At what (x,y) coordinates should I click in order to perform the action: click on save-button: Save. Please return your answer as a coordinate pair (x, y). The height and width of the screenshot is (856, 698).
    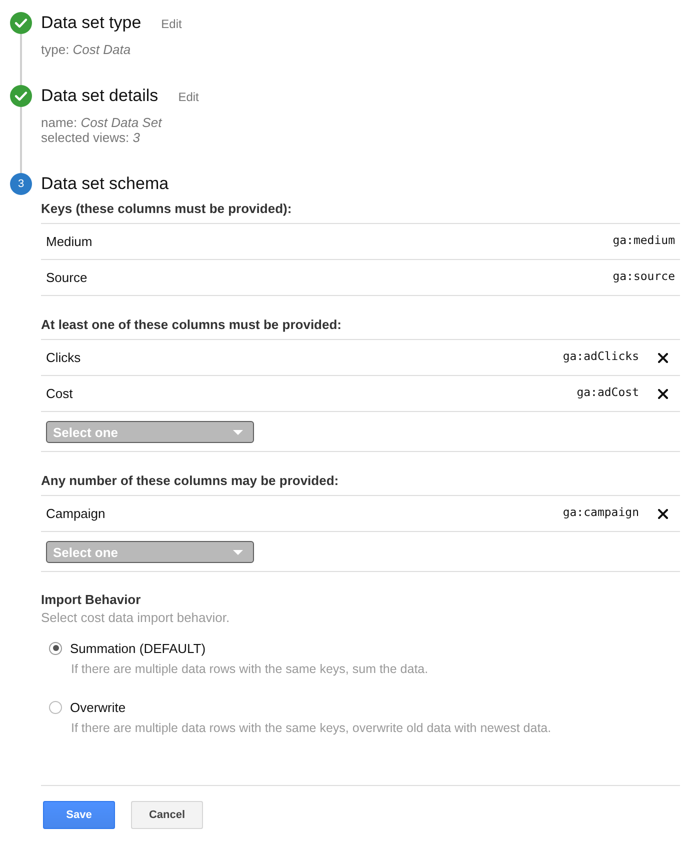
    Looking at the image, I should click on (79, 815).